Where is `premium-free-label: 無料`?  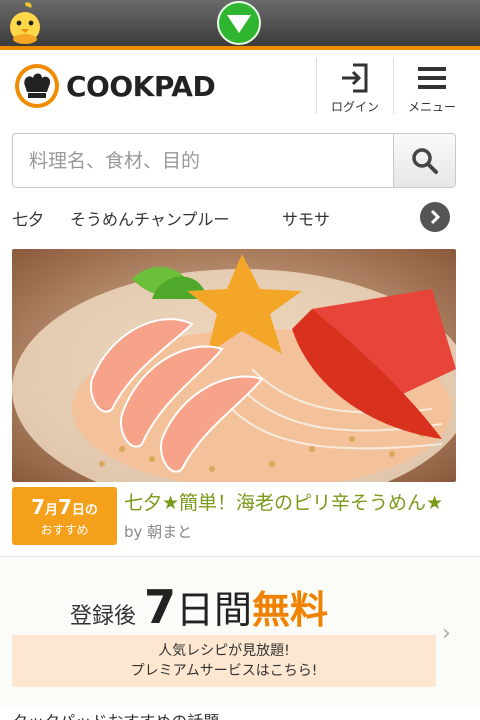 premium-free-label: 無料 is located at coordinates (290, 610).